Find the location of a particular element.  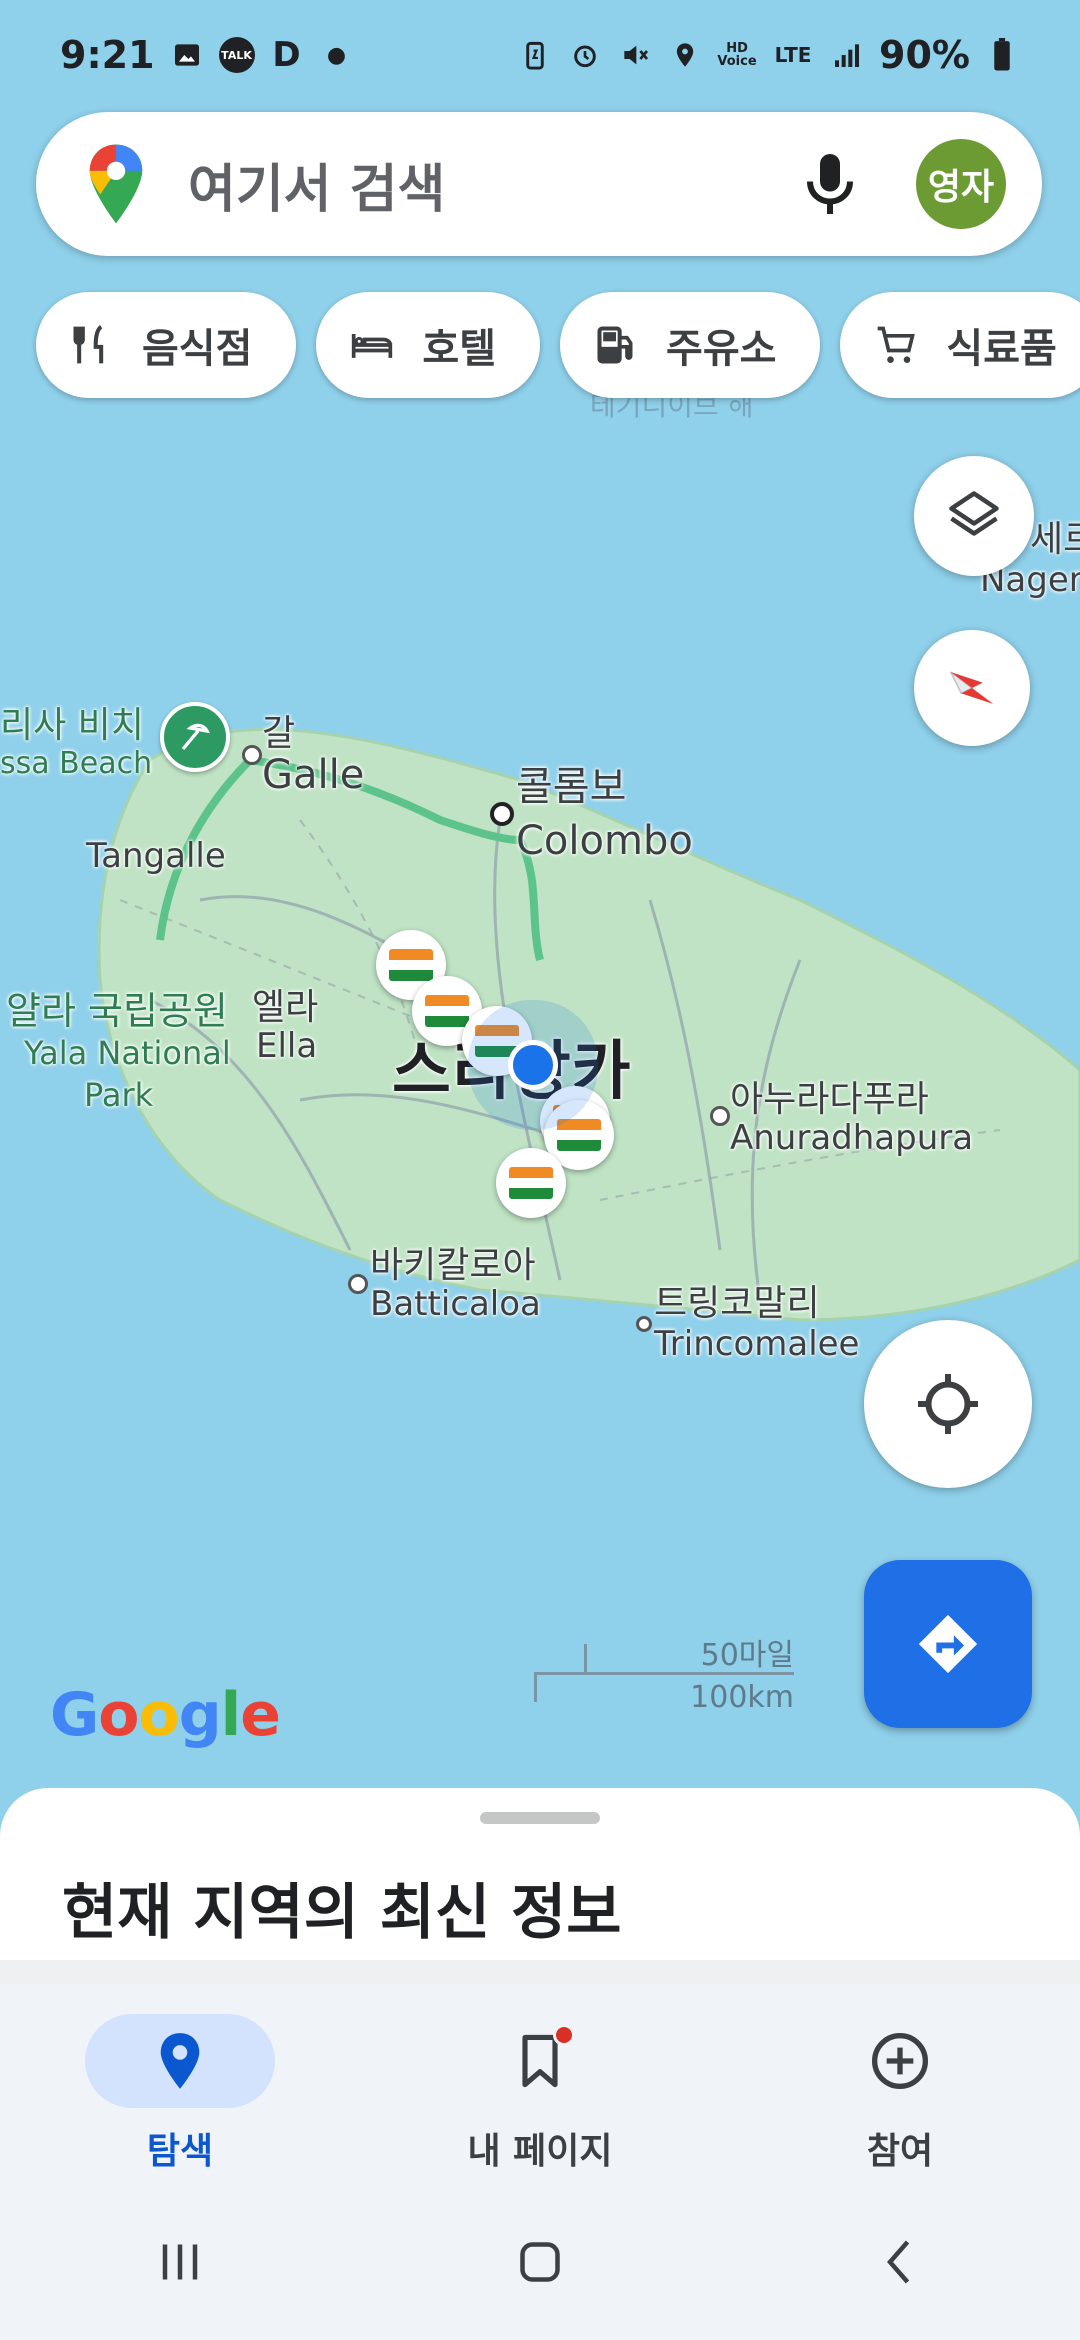

nav-explore-label: 탐색 is located at coordinates (180, 2151).